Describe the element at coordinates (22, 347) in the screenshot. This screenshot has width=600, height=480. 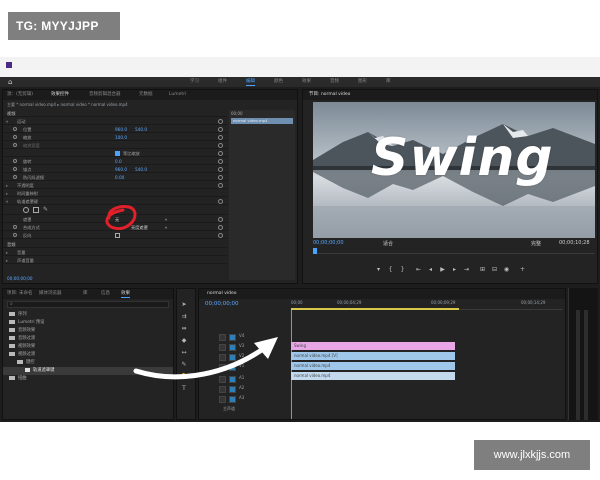
I see `list-item: 视频效果` at that location.